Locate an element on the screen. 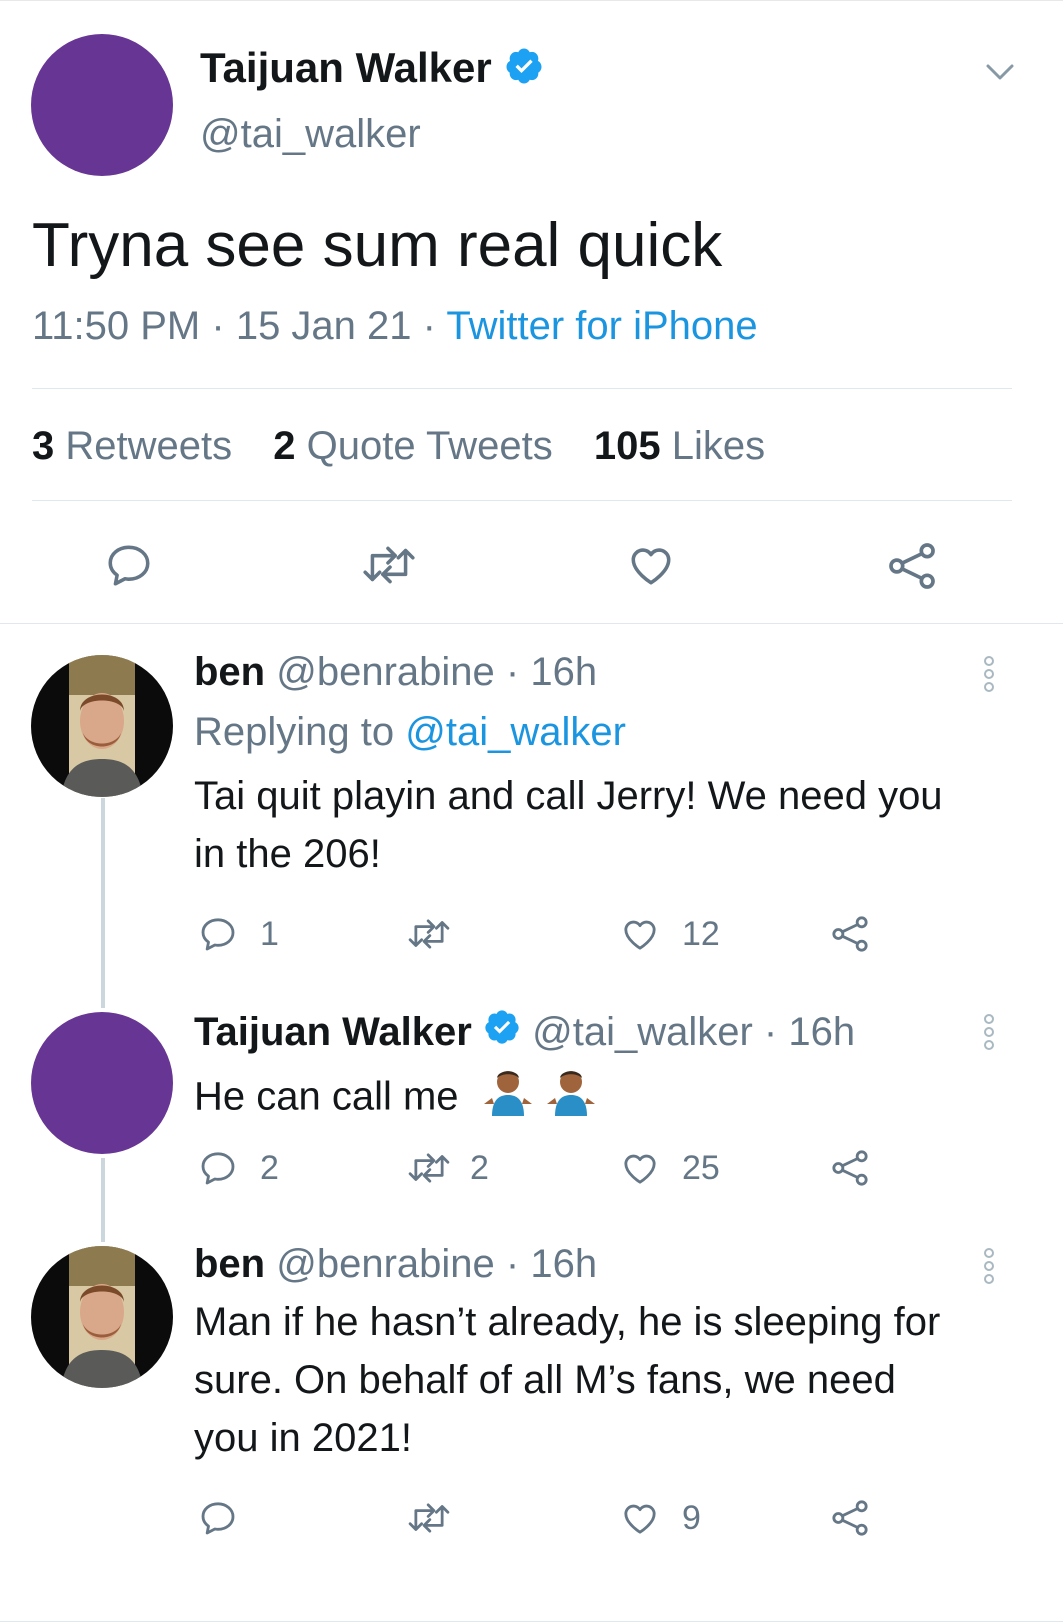  reply-count: 1 is located at coordinates (269, 934).